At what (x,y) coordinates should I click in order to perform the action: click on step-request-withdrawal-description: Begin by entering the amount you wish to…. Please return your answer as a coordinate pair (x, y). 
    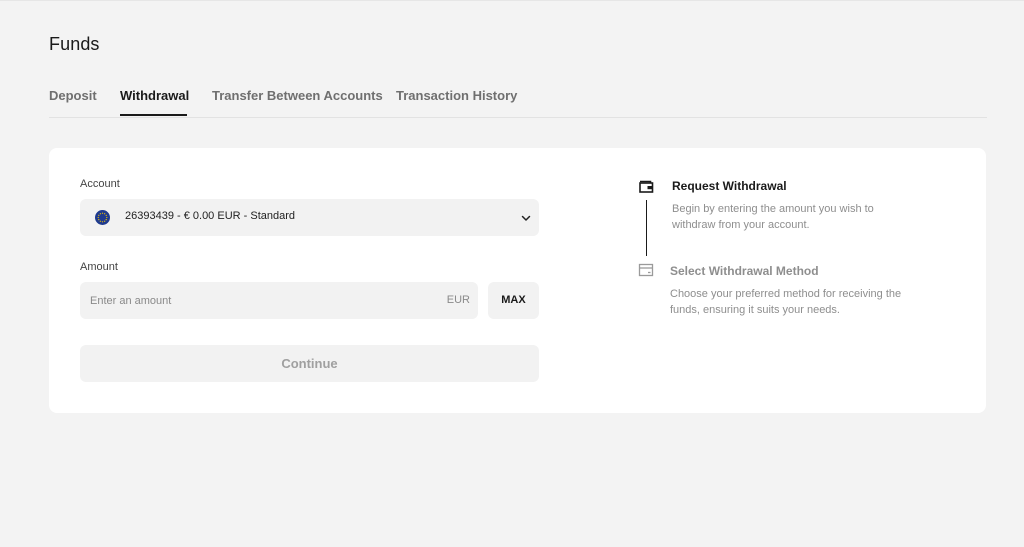
    Looking at the image, I should click on (773, 217).